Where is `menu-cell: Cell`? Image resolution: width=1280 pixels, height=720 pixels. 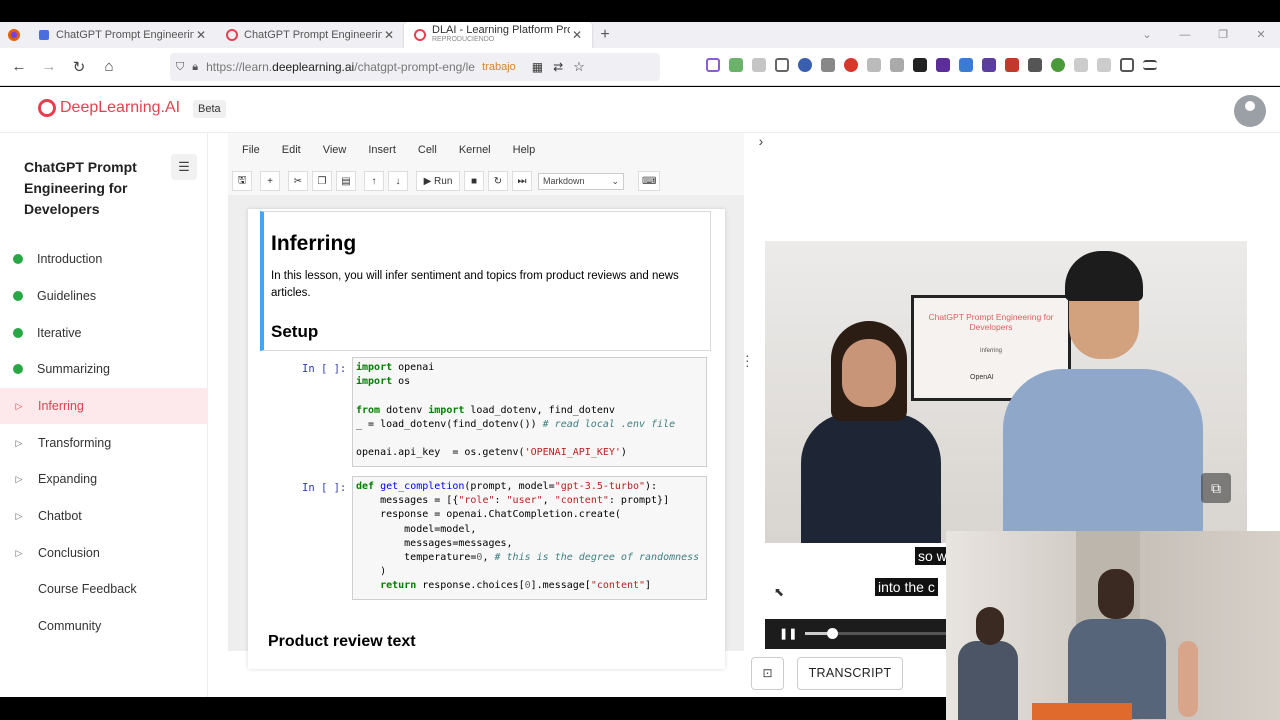 menu-cell: Cell is located at coordinates (427, 150).